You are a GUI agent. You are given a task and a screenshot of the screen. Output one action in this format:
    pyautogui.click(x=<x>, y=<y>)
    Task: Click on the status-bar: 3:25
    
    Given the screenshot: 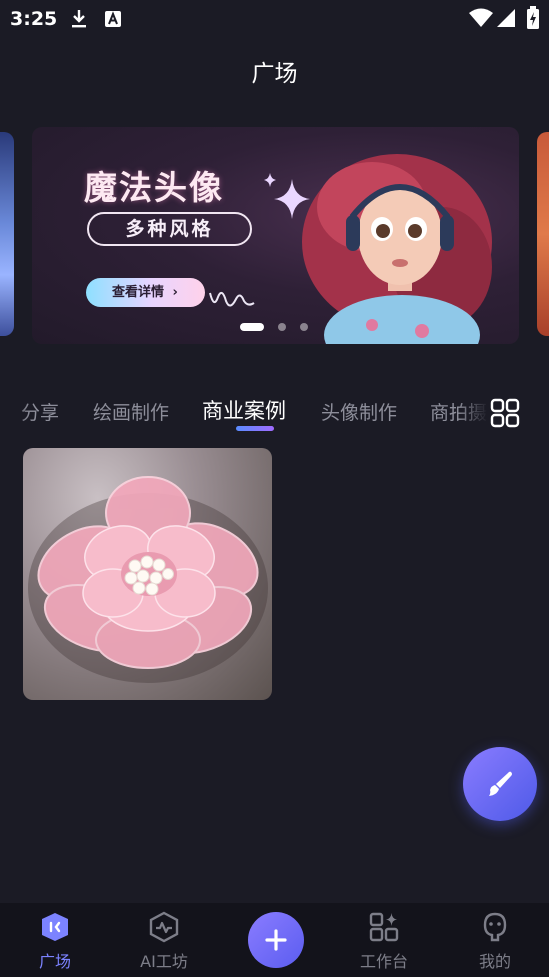 What is the action you would take?
    pyautogui.click(x=274, y=19)
    